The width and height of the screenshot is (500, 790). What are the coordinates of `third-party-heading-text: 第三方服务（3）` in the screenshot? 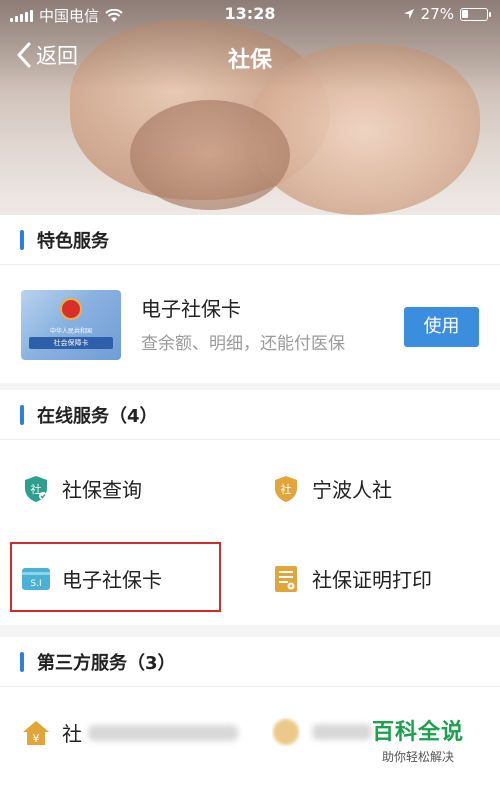 It's located at (106, 663).